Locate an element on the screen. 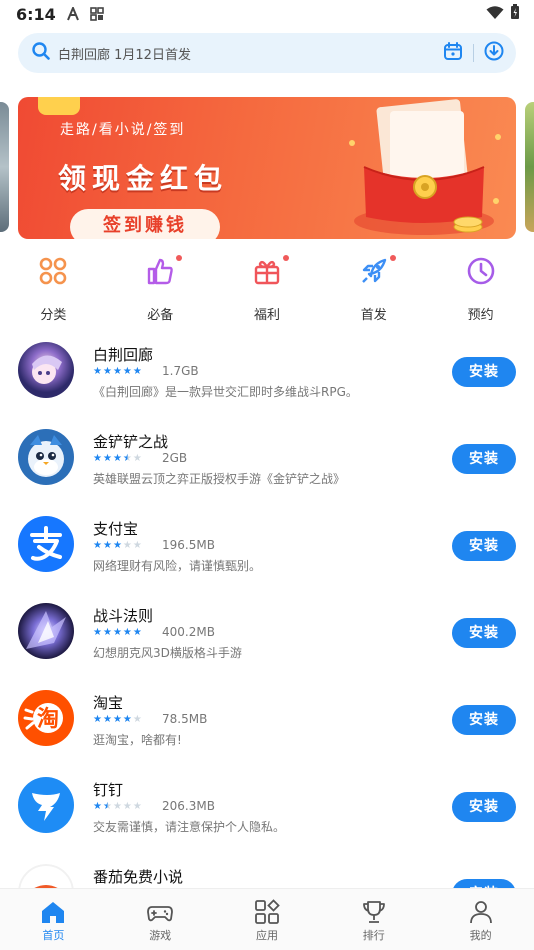 The height and width of the screenshot is (950, 534). banner-logo-tag is located at coordinates (59, 106).